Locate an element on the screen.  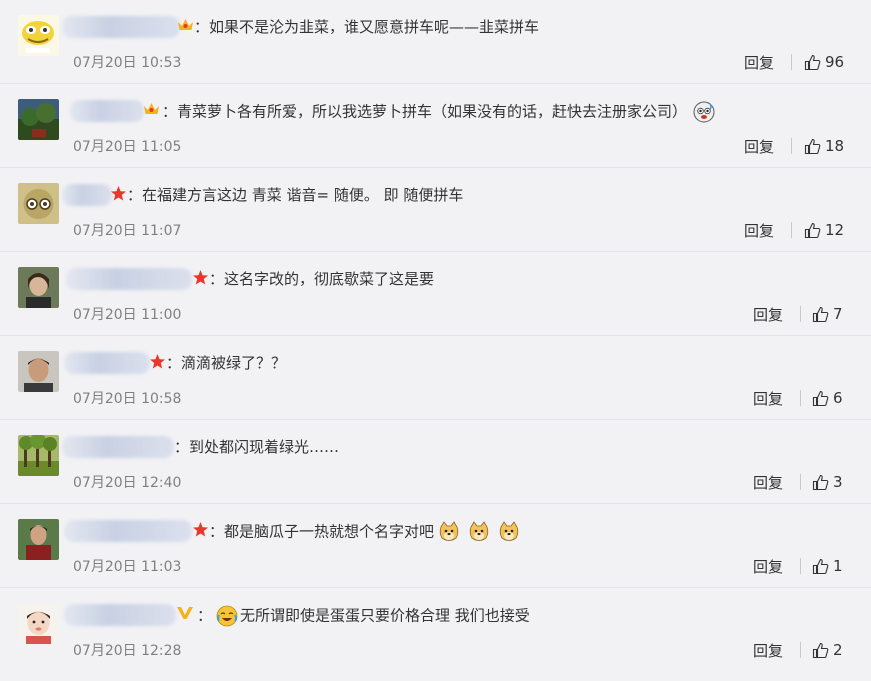
like-button: 96 is located at coordinates (824, 62).